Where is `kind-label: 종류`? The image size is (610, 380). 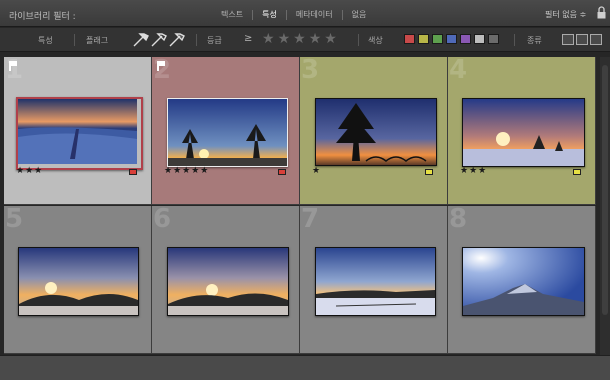 kind-label: 종류 is located at coordinates (534, 40).